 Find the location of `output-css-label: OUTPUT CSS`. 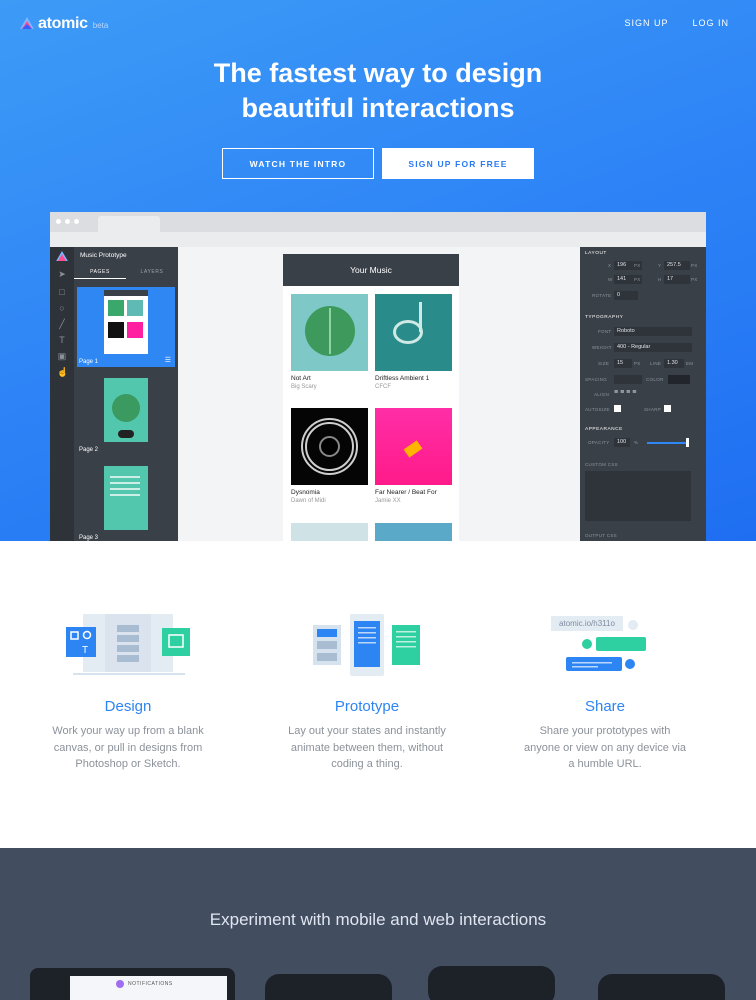

output-css-label: OUTPUT CSS is located at coordinates (601, 535).